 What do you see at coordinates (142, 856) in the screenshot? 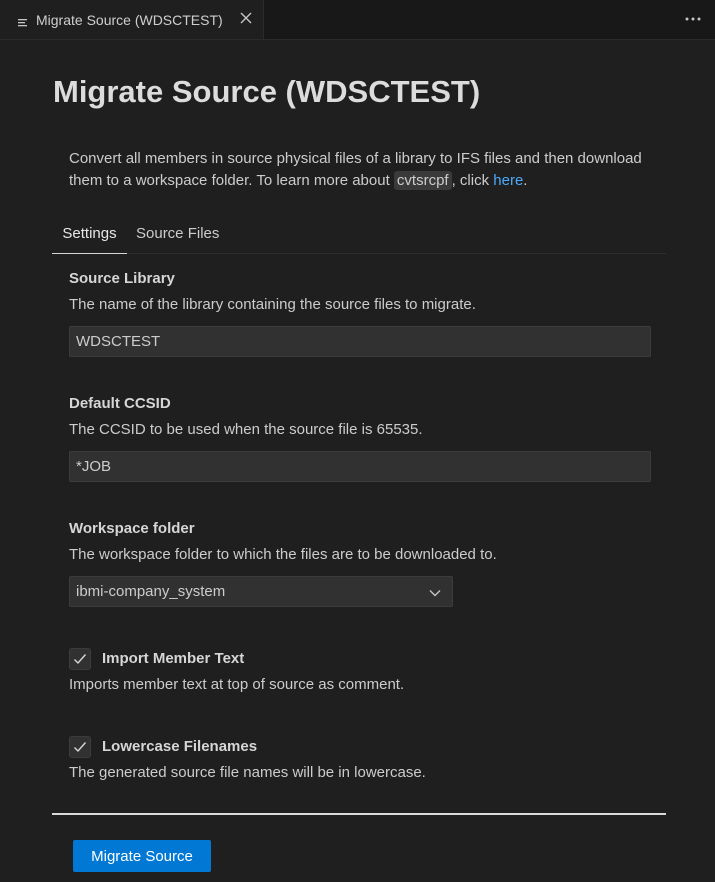
I see `migrate-source-button: Migrate Source` at bounding box center [142, 856].